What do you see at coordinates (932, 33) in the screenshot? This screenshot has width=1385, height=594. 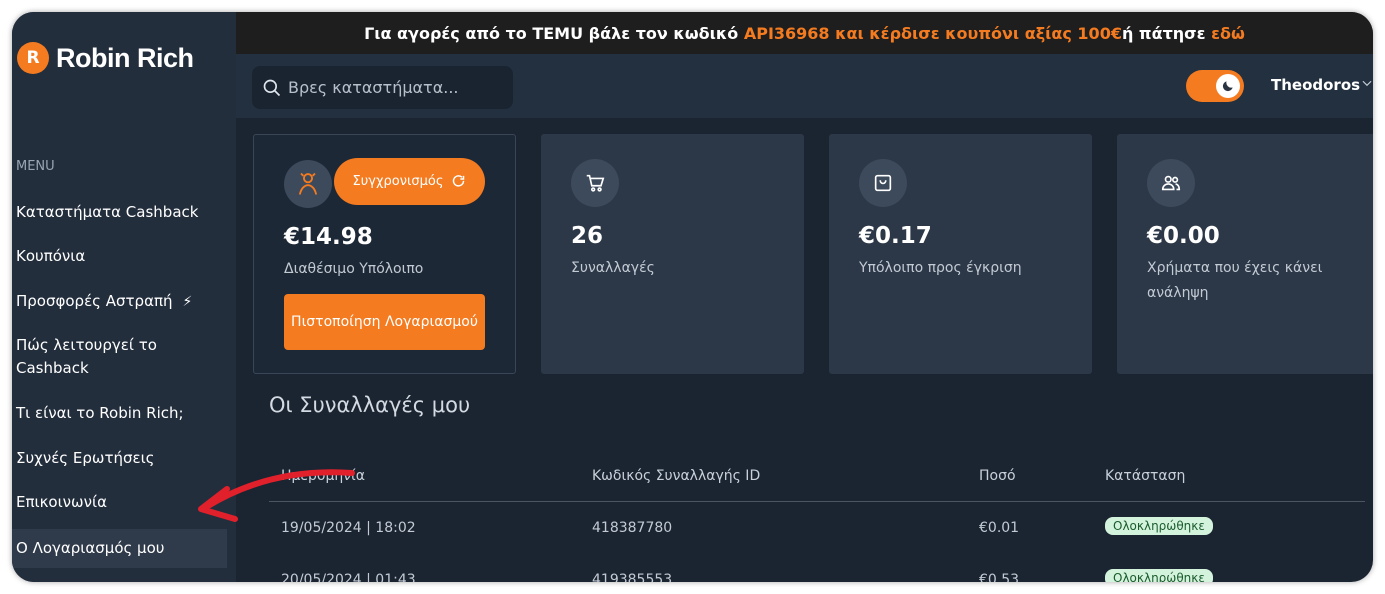 I see `banner-code: API36968 και κέρδισε κουπόνι αξίας 100€` at bounding box center [932, 33].